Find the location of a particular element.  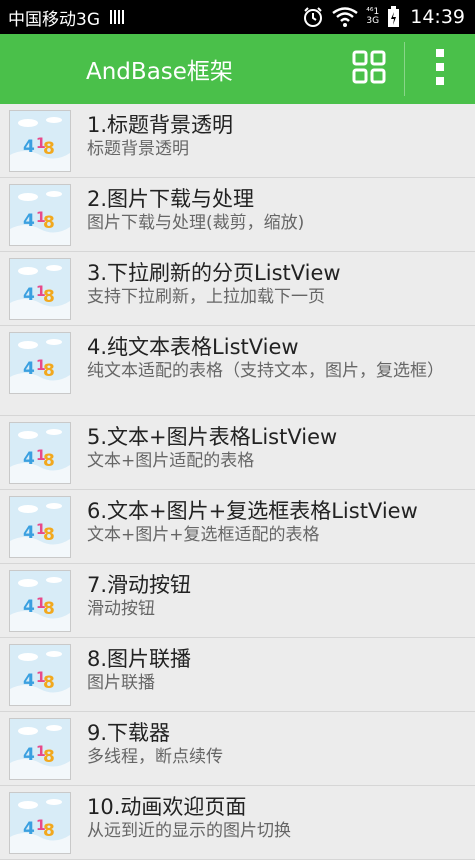

item-subtitle: 滑动按钮 is located at coordinates (121, 609).